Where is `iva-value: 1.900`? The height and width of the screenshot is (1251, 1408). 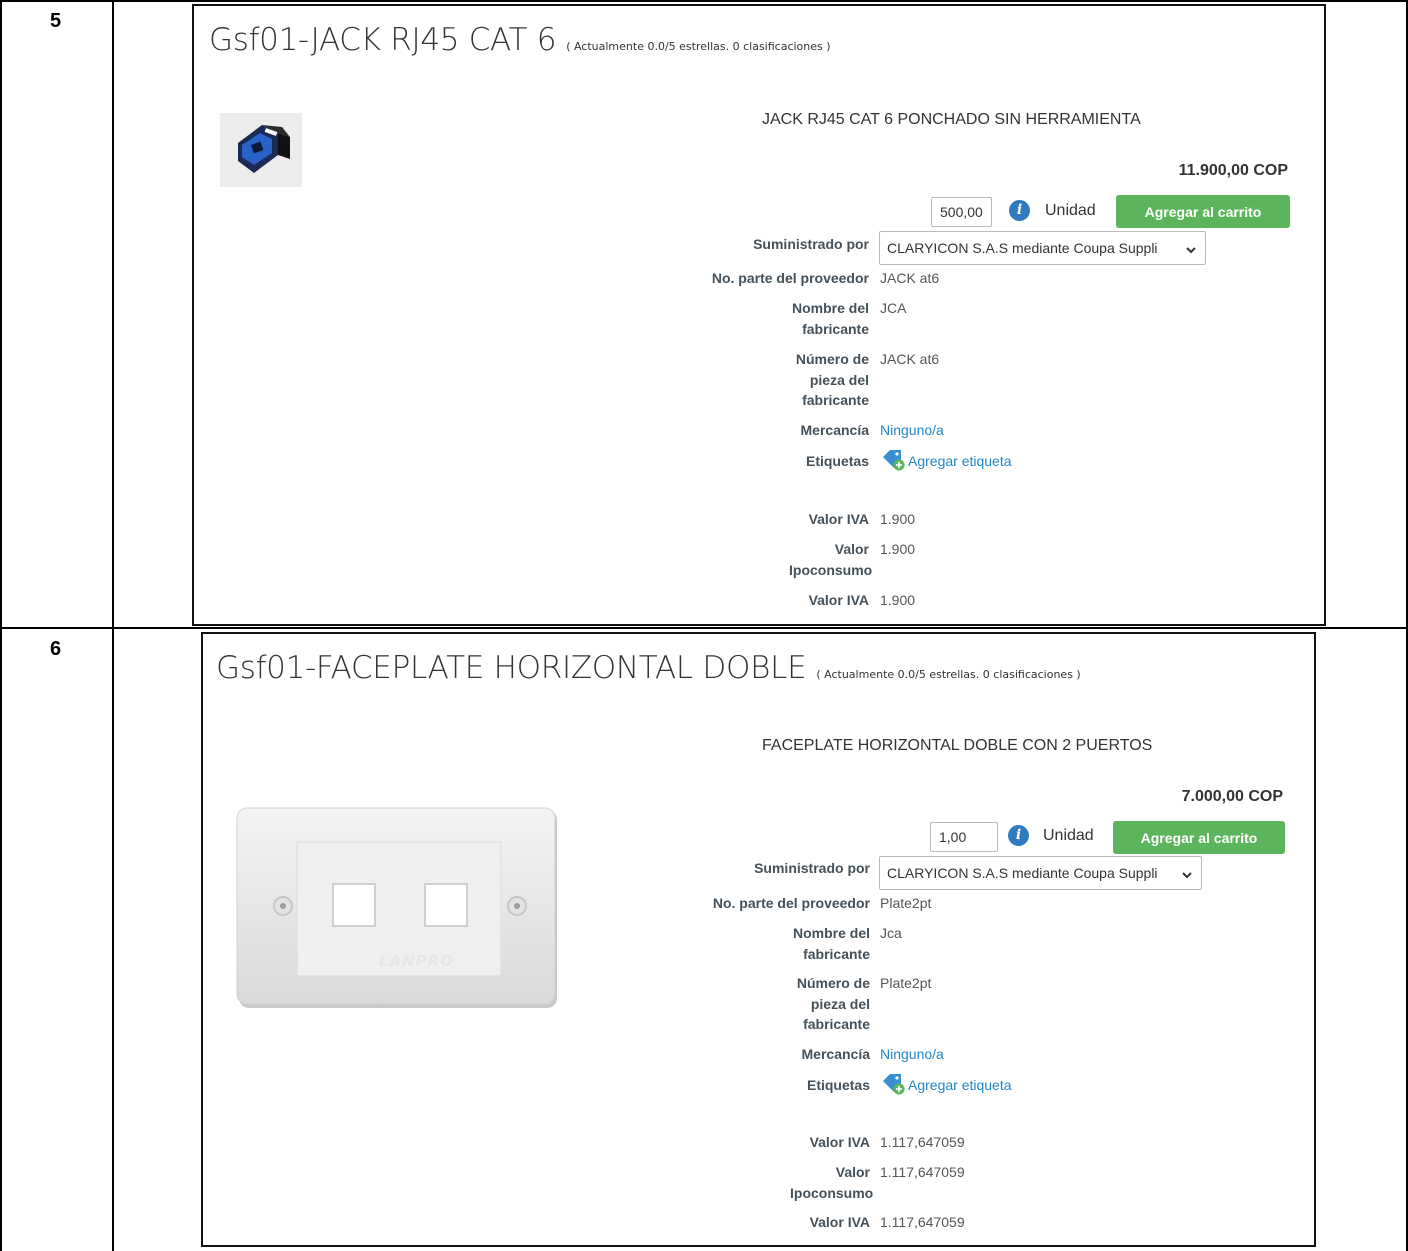 iva-value: 1.900 is located at coordinates (898, 519).